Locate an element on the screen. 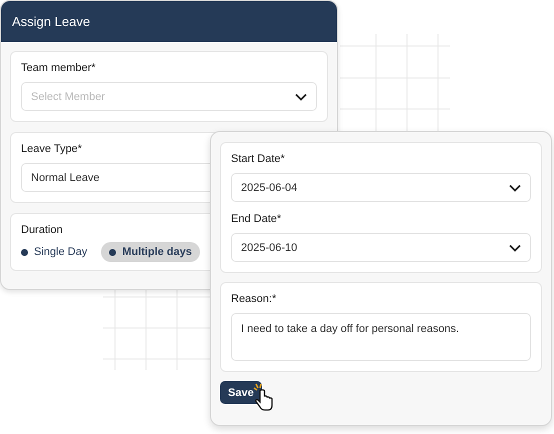 This screenshot has height=434, width=554. member-select: Select Member is located at coordinates (169, 96).